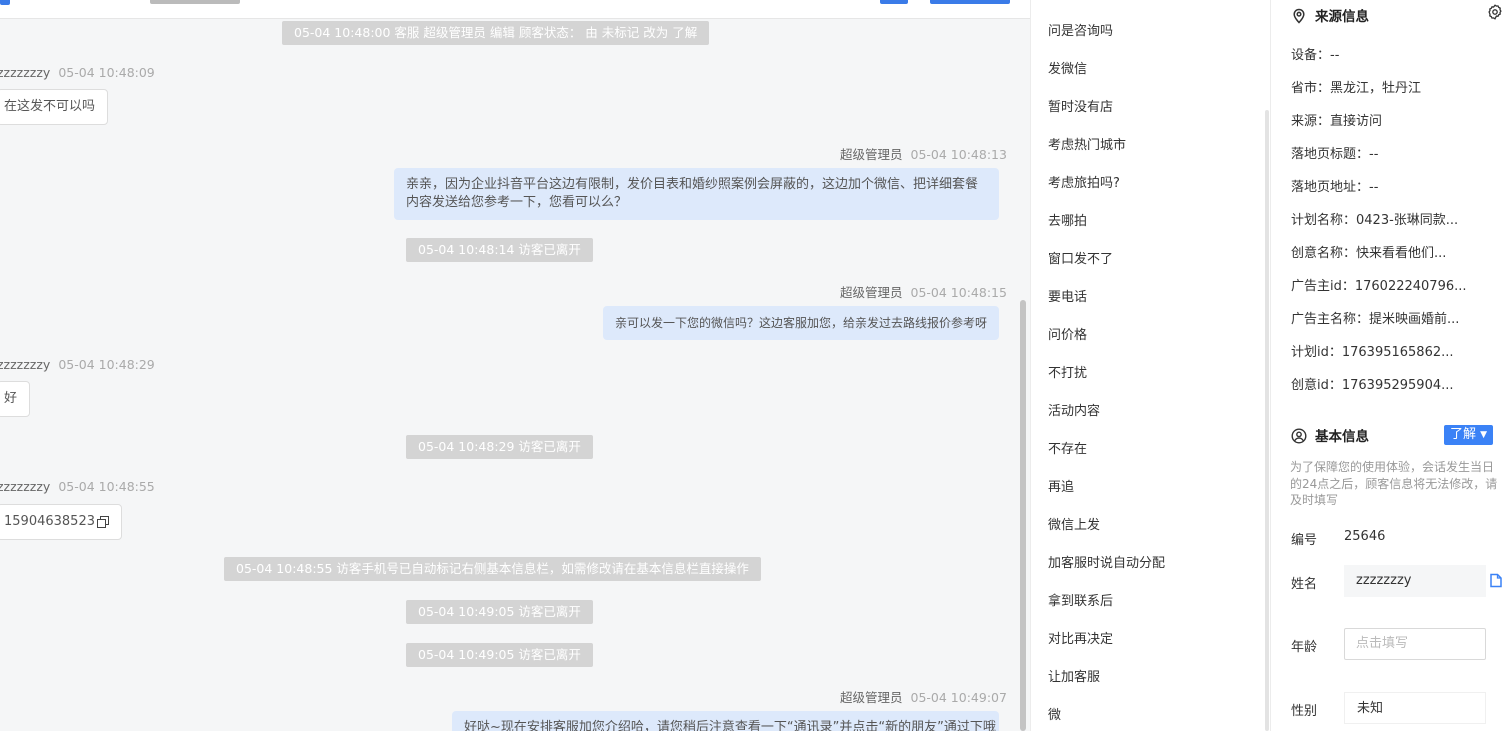 Image resolution: width=1507 pixels, height=731 pixels. Describe the element at coordinates (1074, 523) in the screenshot. I see `quick-phrase-item: 微信上发` at that location.